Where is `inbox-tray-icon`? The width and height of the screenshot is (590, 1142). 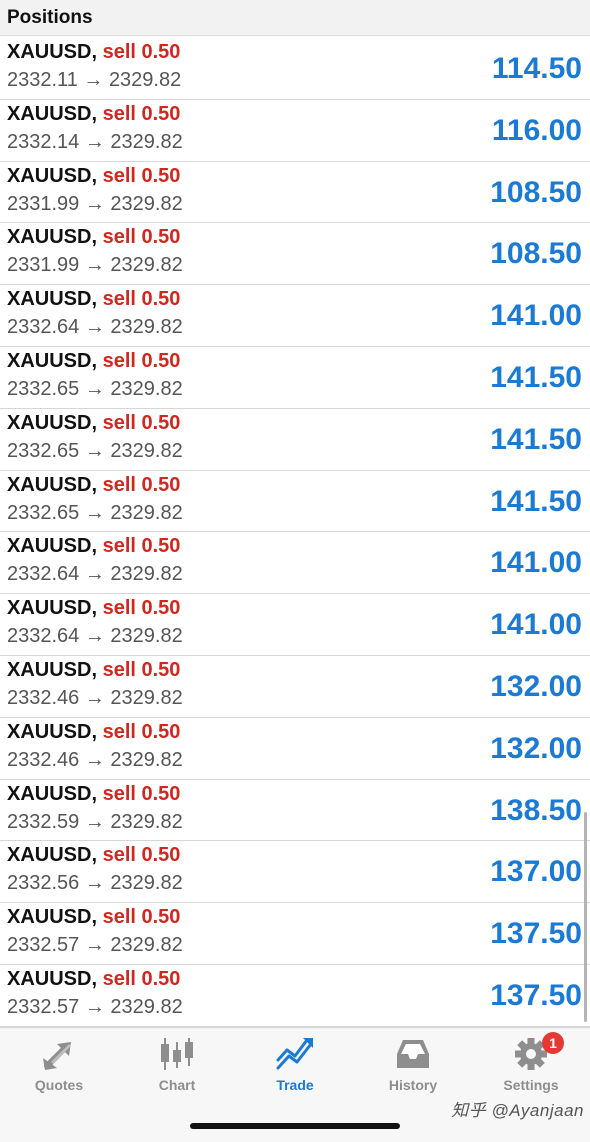
inbox-tray-icon is located at coordinates (413, 1054).